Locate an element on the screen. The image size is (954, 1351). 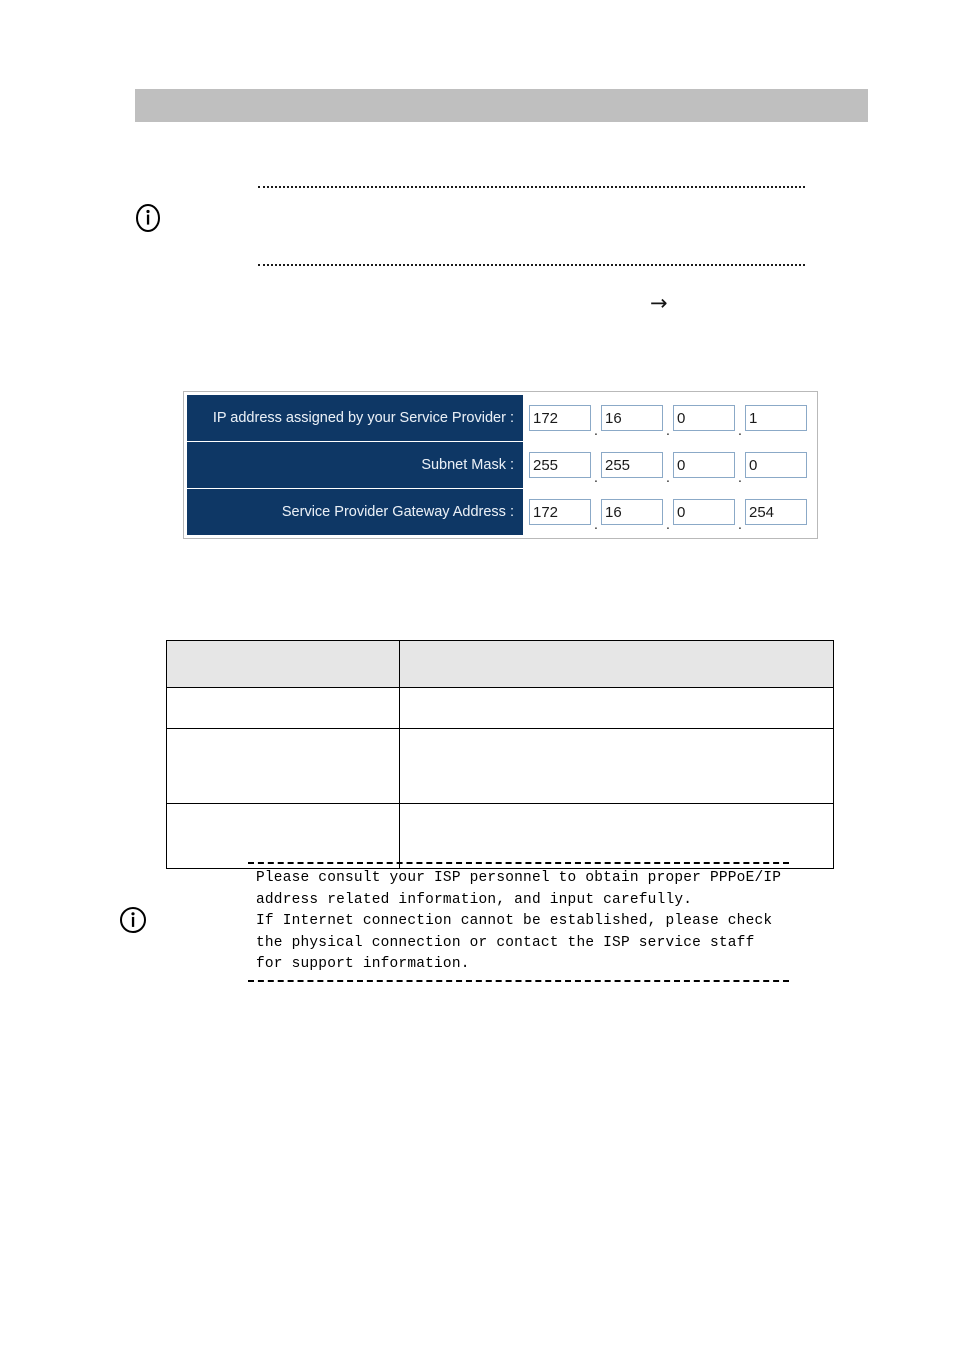
description-table is located at coordinates (500, 754).